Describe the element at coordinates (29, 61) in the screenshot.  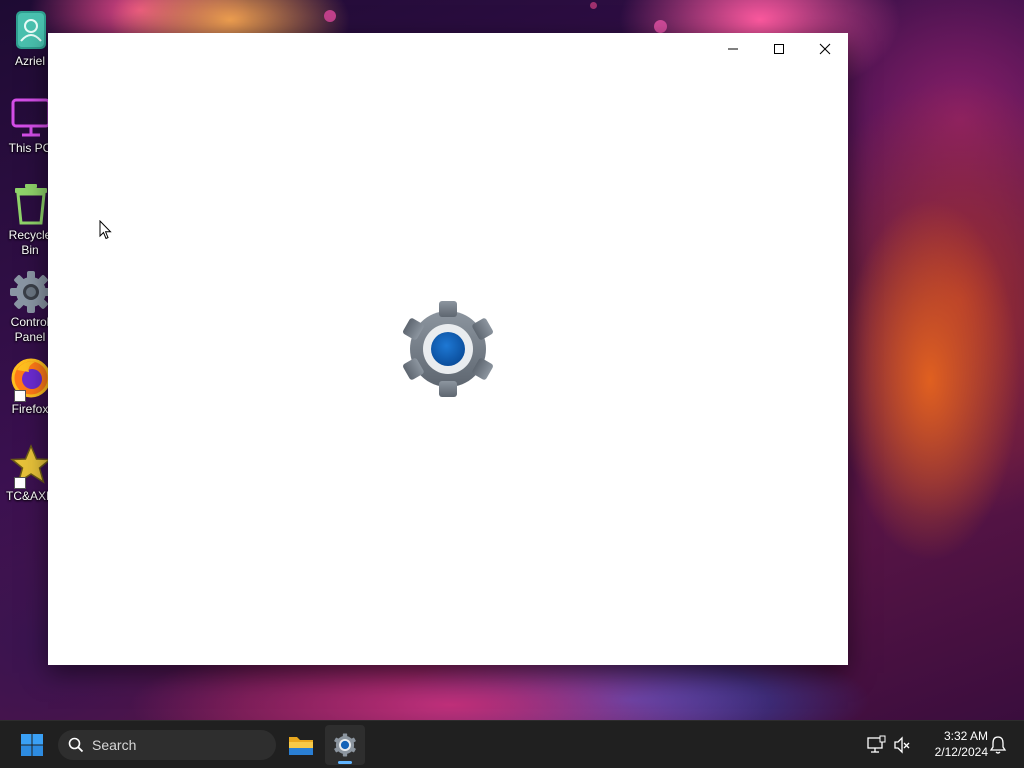
I see `desktop-icon-label: Azriel` at that location.